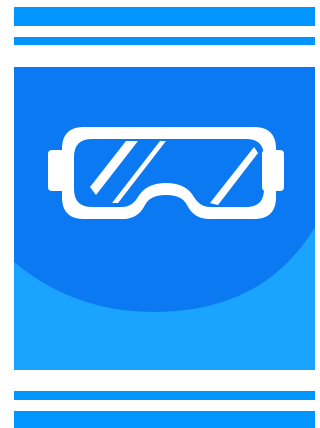  I want to click on top-stripe, so click(164, 16).